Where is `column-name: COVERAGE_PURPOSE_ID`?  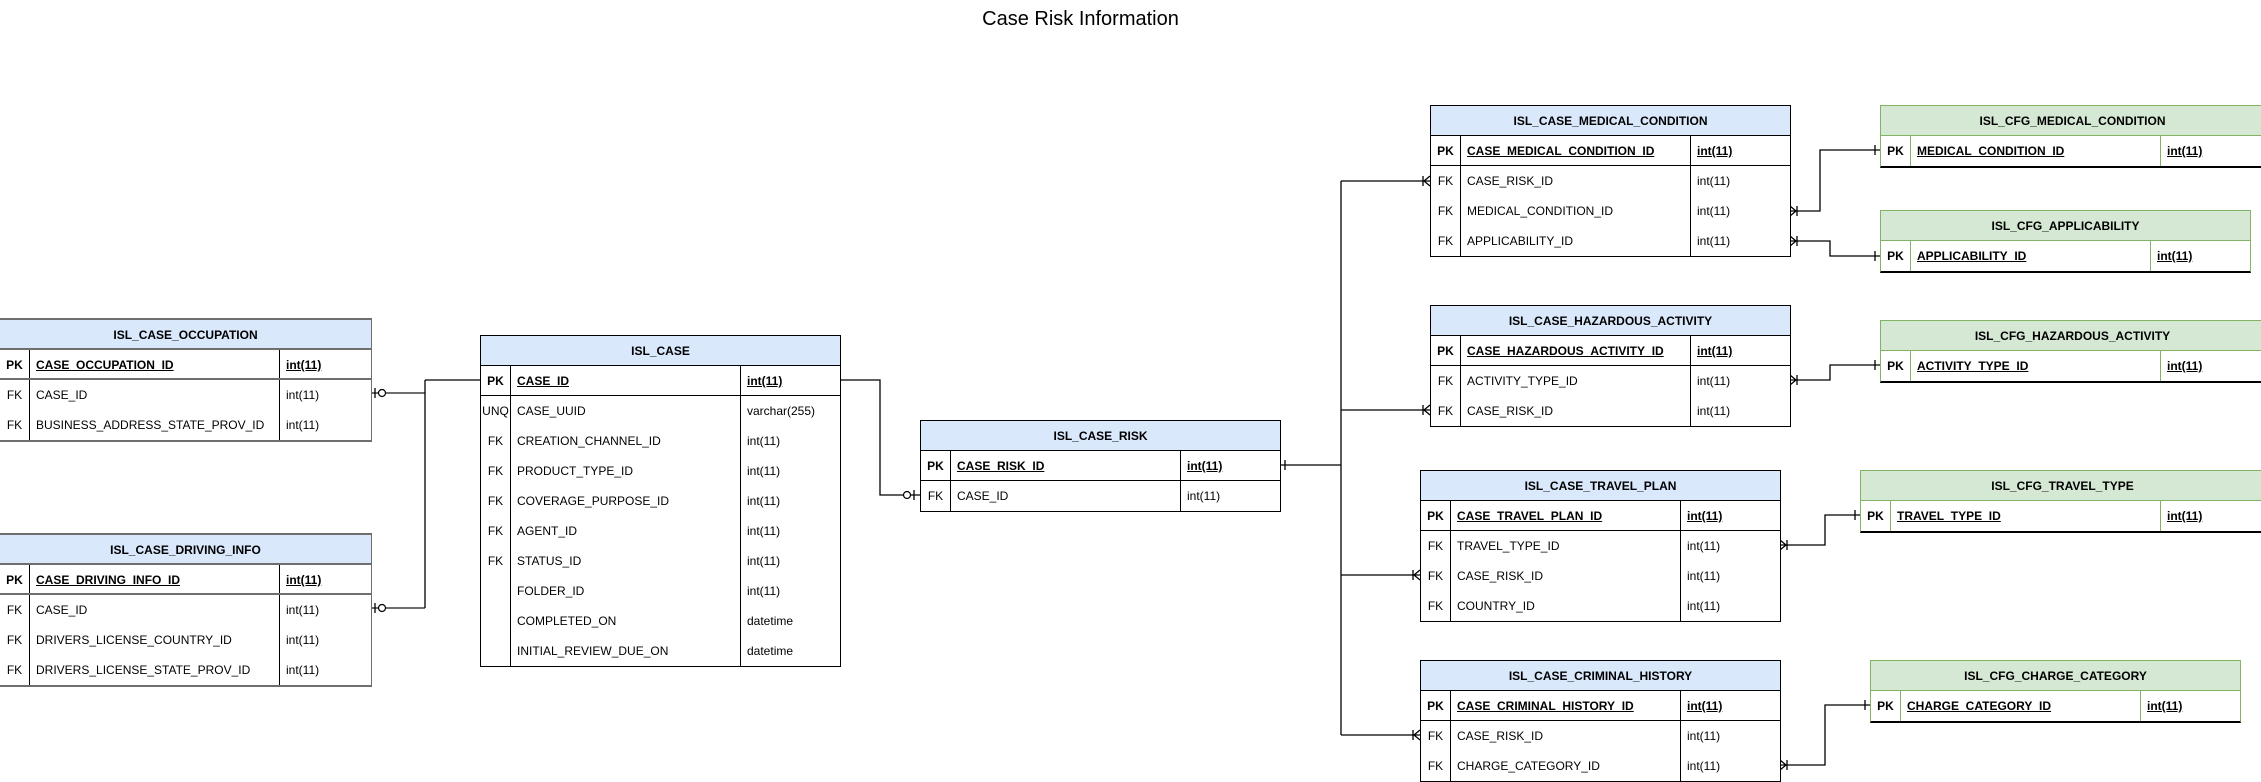 column-name: COVERAGE_PURPOSE_ID is located at coordinates (626, 501).